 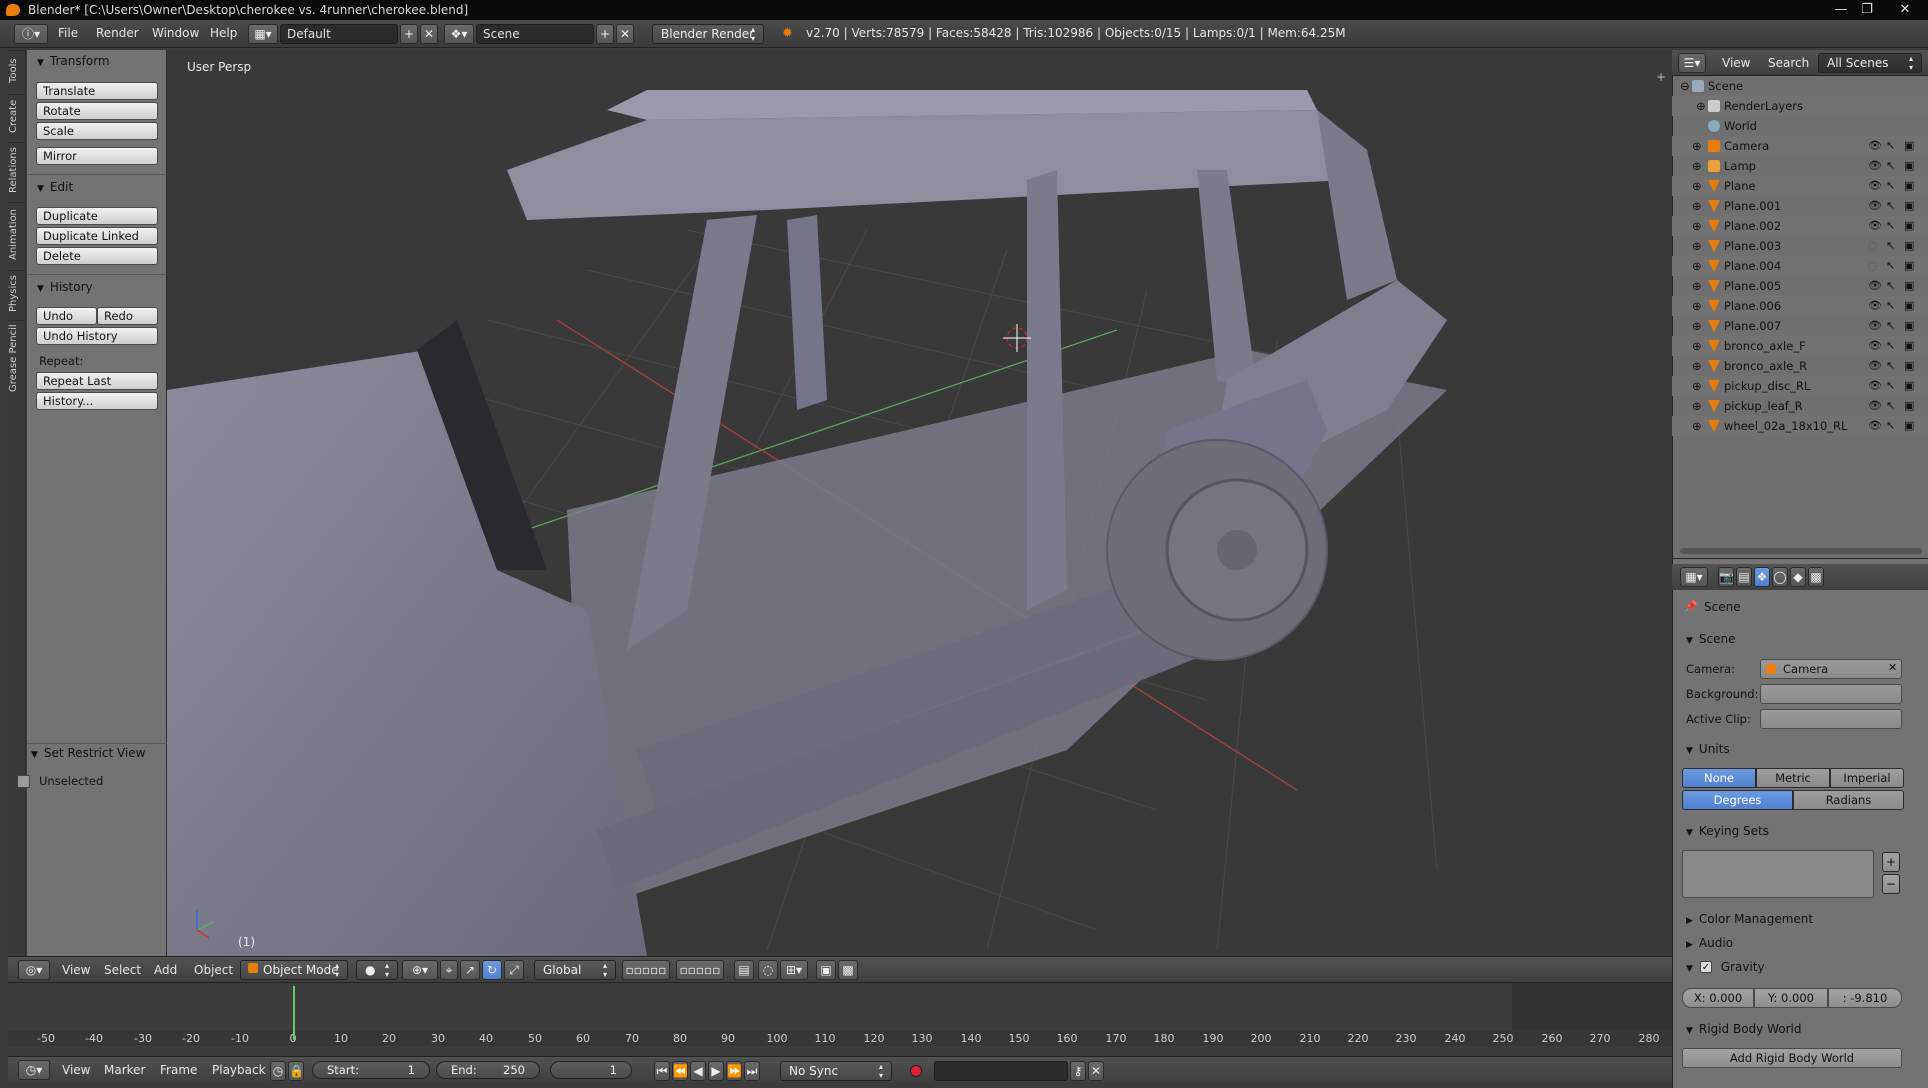 What do you see at coordinates (716, 1071) in the screenshot?
I see `play-icon: ▶` at bounding box center [716, 1071].